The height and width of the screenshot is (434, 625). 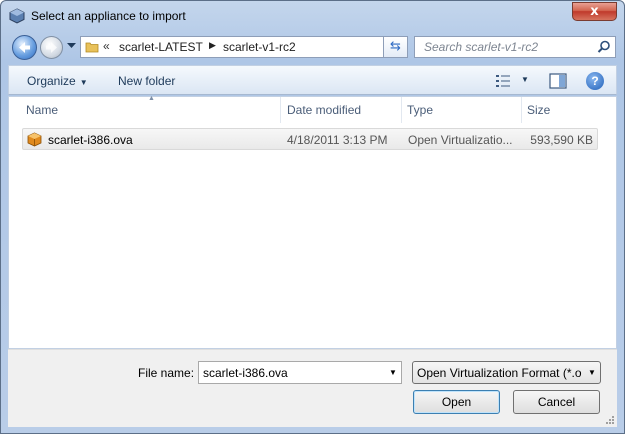 I want to click on new-folder-button: New folder, so click(x=146, y=81).